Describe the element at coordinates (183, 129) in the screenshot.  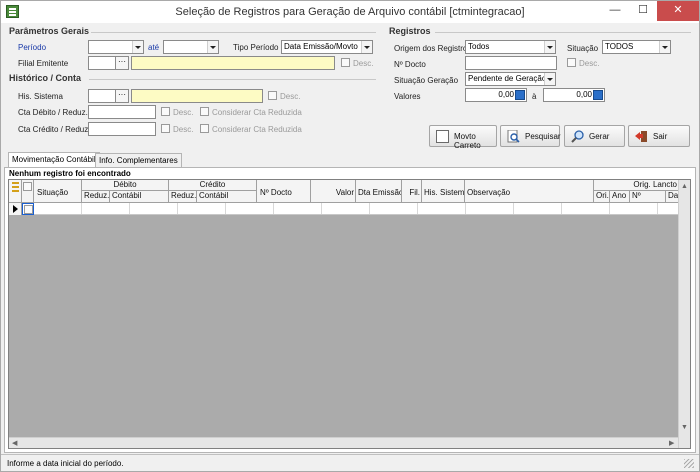
I see `credito-desc-label: Desc.` at that location.